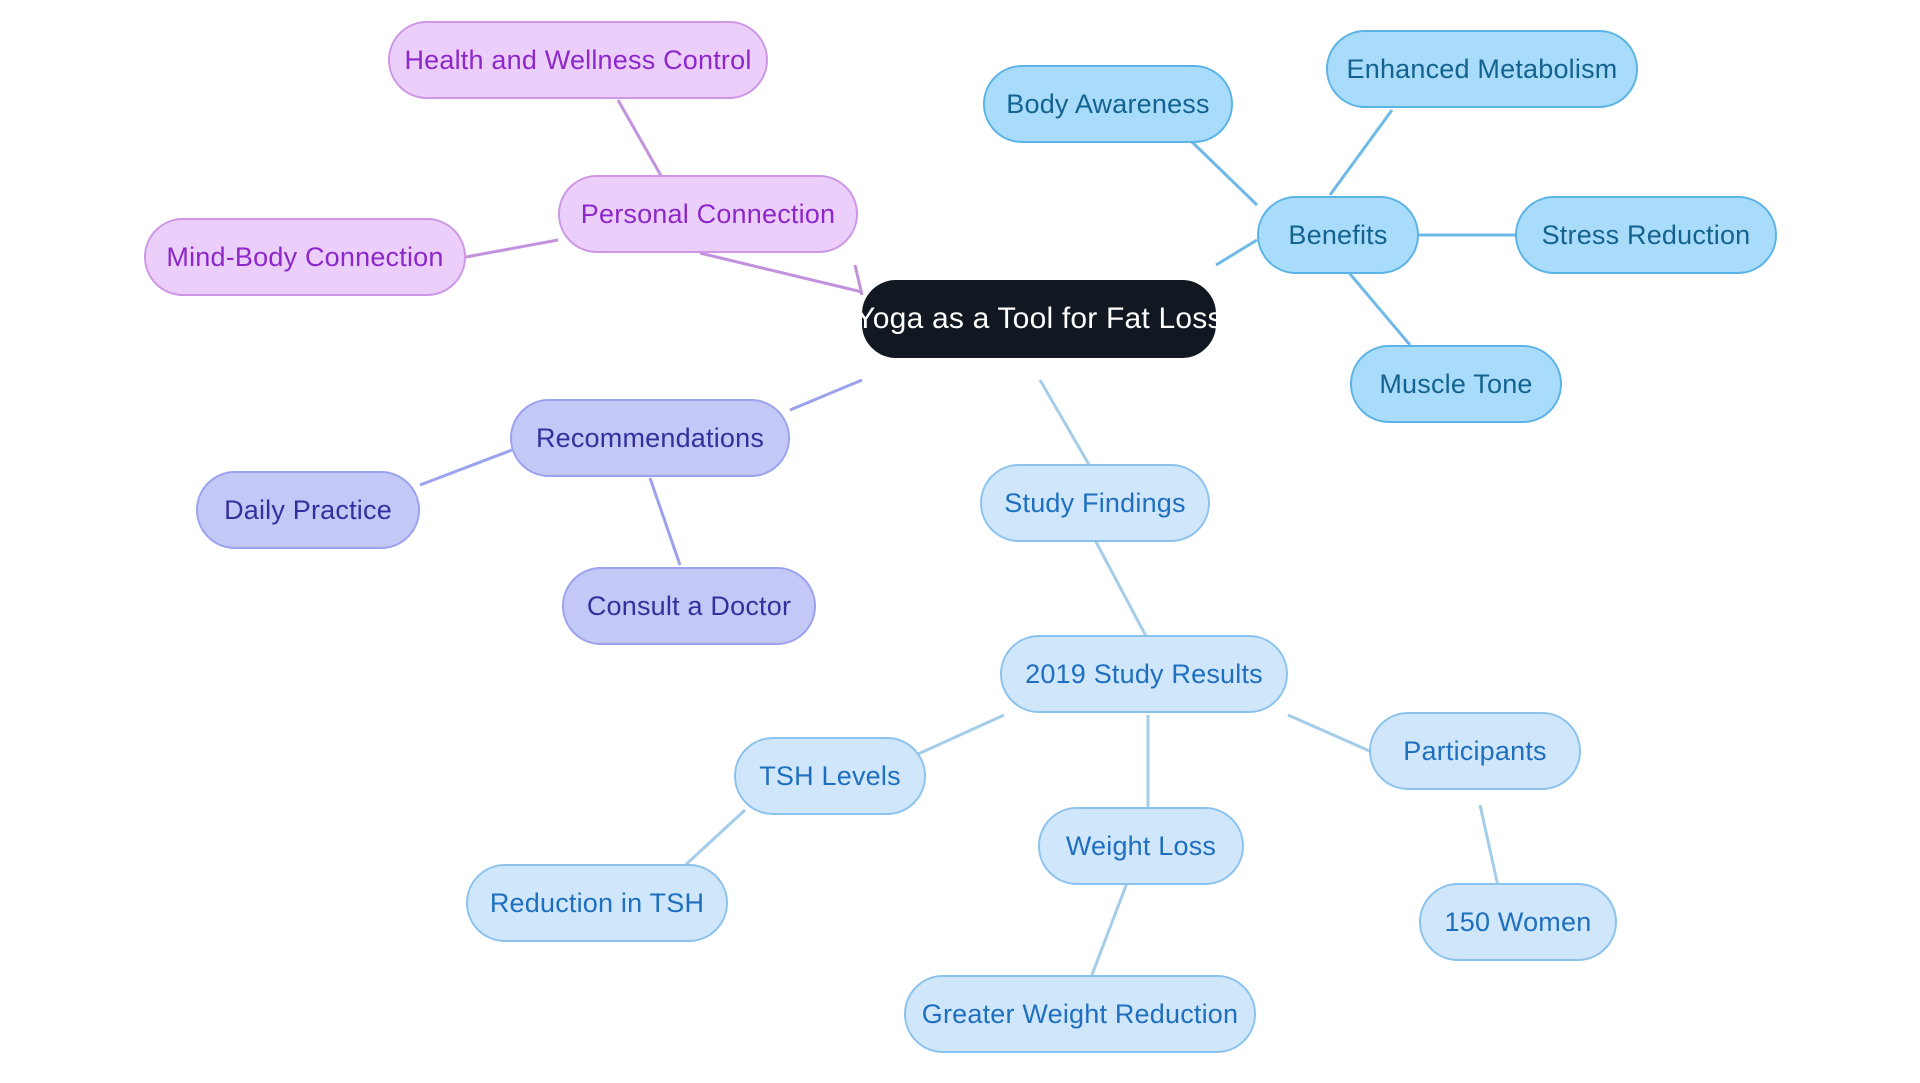  I want to click on node-tsh-levels-label: TSH Levels, so click(830, 775).